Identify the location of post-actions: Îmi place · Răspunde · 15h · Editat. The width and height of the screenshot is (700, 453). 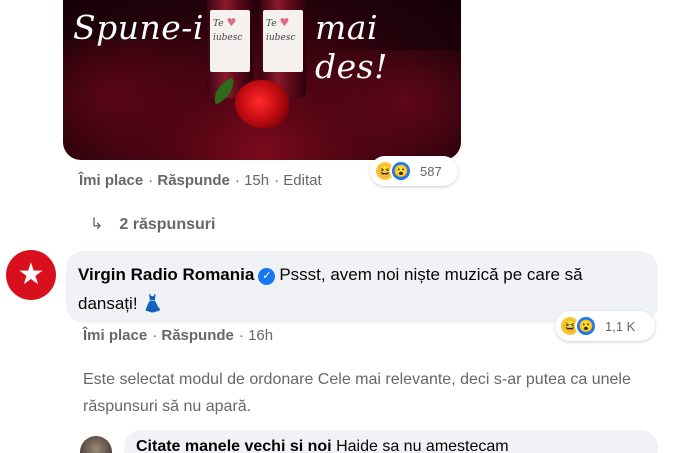
(200, 180).